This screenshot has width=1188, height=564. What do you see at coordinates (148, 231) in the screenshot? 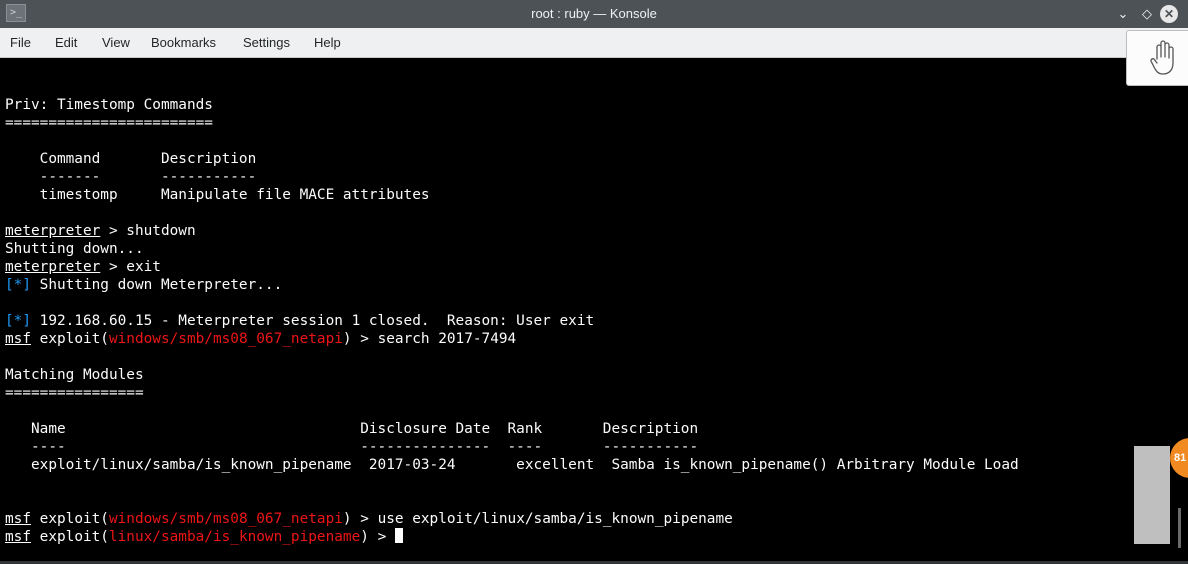
I see `shutdown-command: > shutdown` at bounding box center [148, 231].